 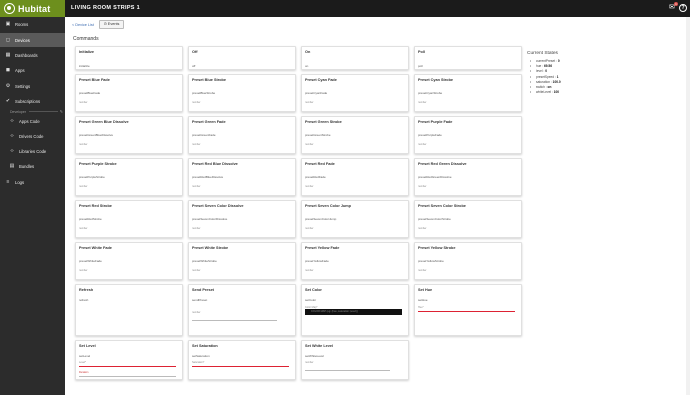 I want to click on command-card-initialize: Initialize initialize, so click(x=129, y=58).